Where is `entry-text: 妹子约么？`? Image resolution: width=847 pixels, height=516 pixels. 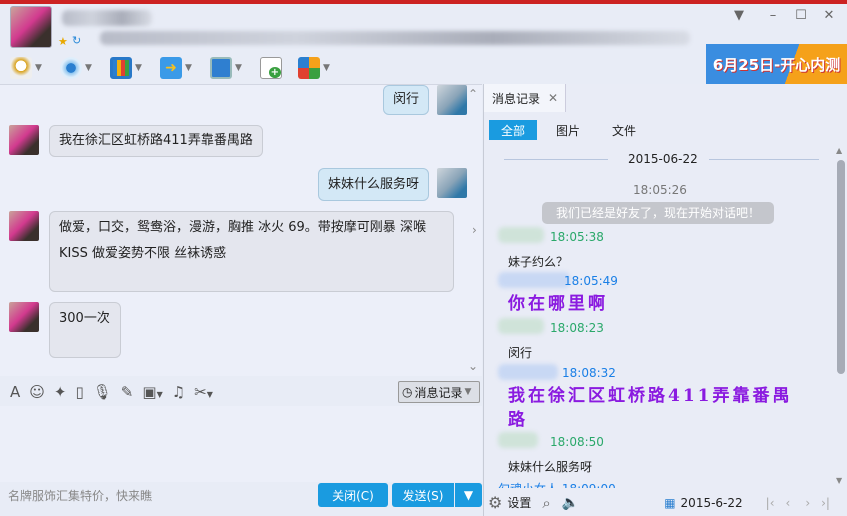
entry-text: 妹子约么？ is located at coordinates (538, 262).